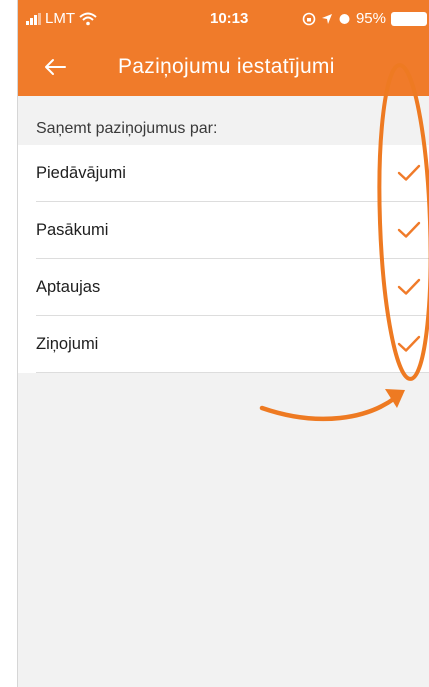 This screenshot has width=429, height=687. I want to click on list-item-label: Ziņojumi, so click(67, 344).